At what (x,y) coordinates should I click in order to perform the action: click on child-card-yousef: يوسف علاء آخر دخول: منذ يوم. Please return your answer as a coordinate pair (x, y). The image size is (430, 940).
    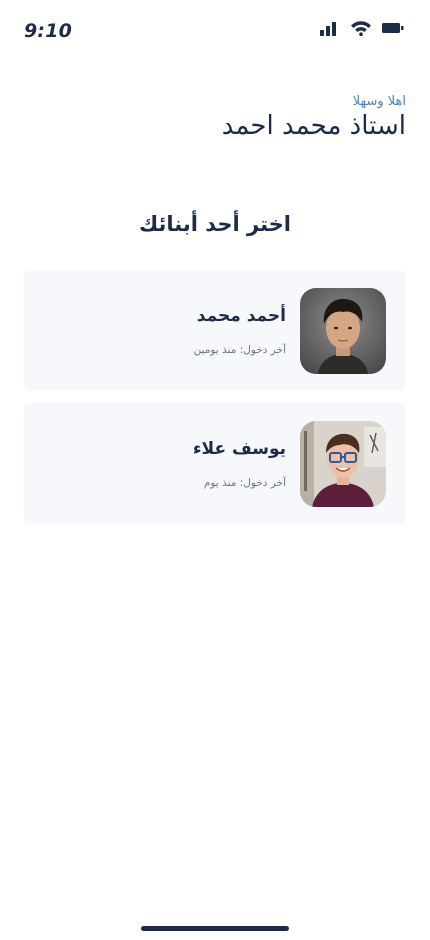
    Looking at the image, I should click on (215, 463).